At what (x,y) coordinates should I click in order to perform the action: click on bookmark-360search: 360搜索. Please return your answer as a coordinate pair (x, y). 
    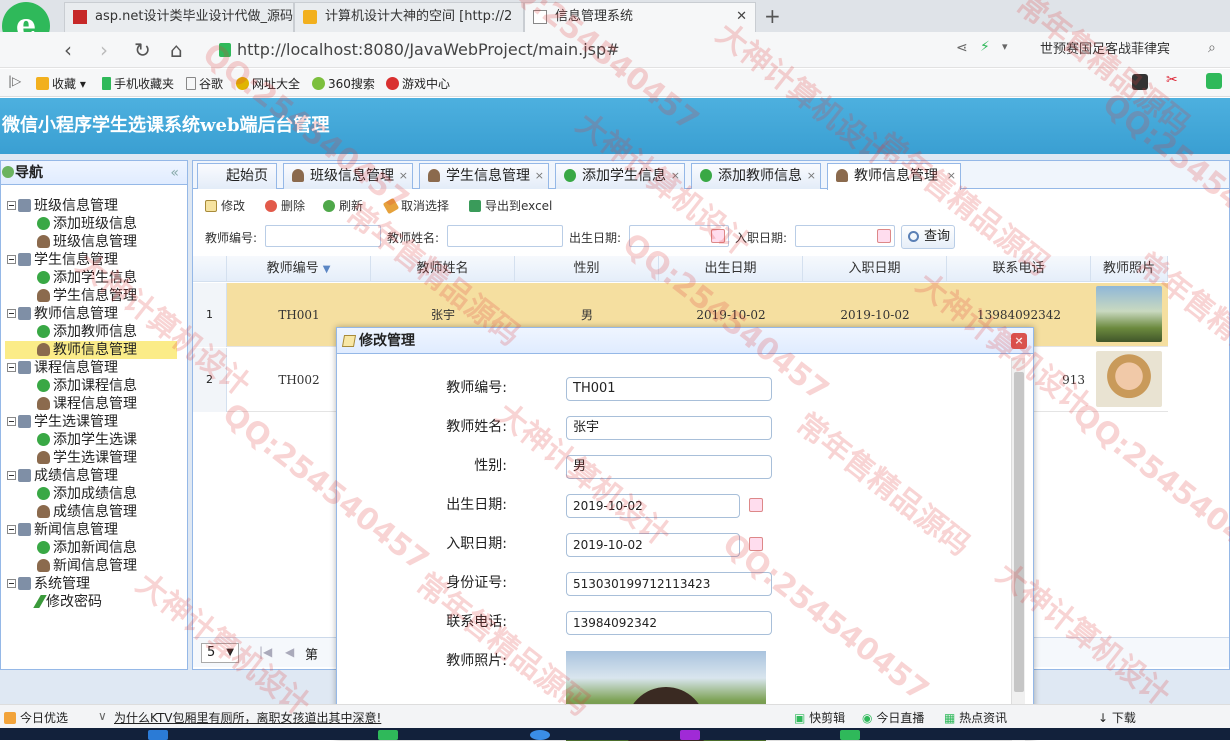
    Looking at the image, I should click on (343, 83).